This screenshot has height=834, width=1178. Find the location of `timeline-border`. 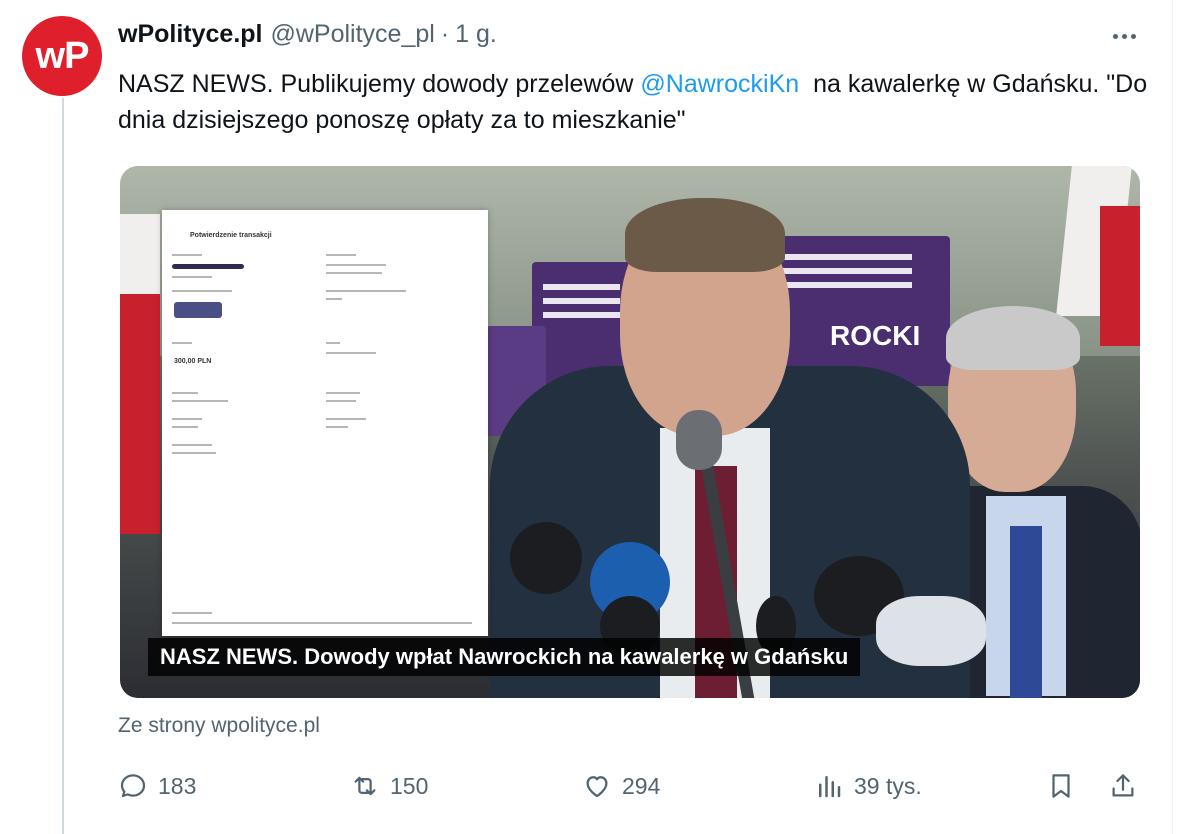

timeline-border is located at coordinates (1172, 417).